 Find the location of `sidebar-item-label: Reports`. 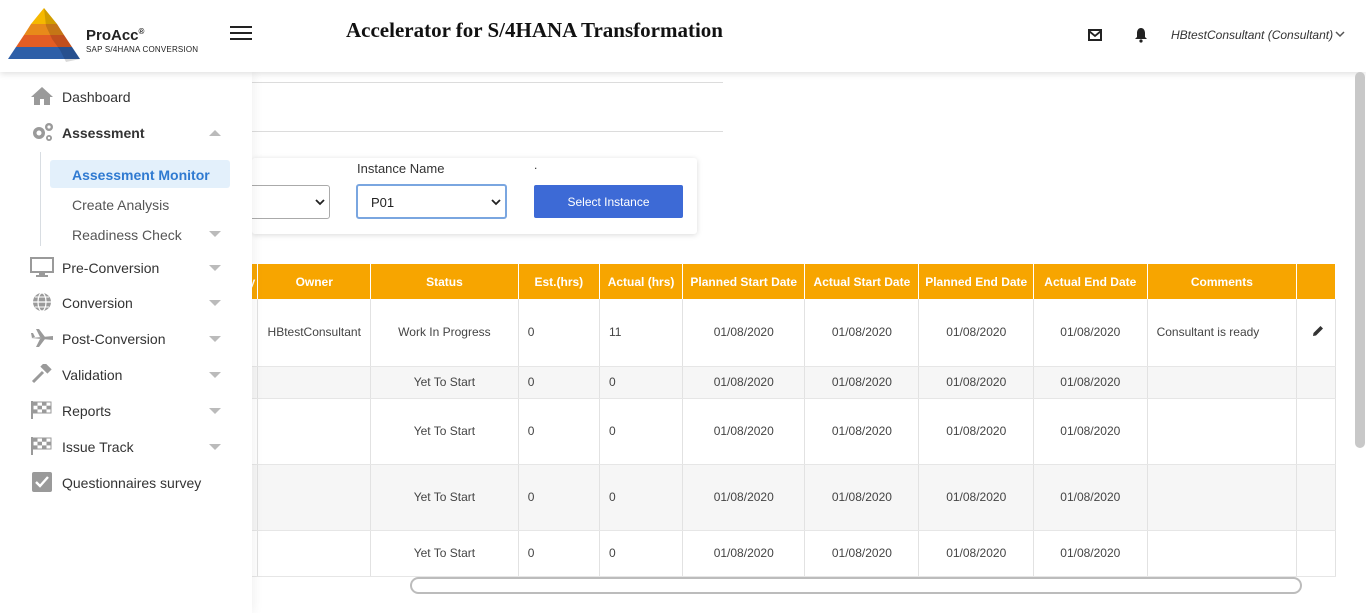

sidebar-item-label: Reports is located at coordinates (87, 411).